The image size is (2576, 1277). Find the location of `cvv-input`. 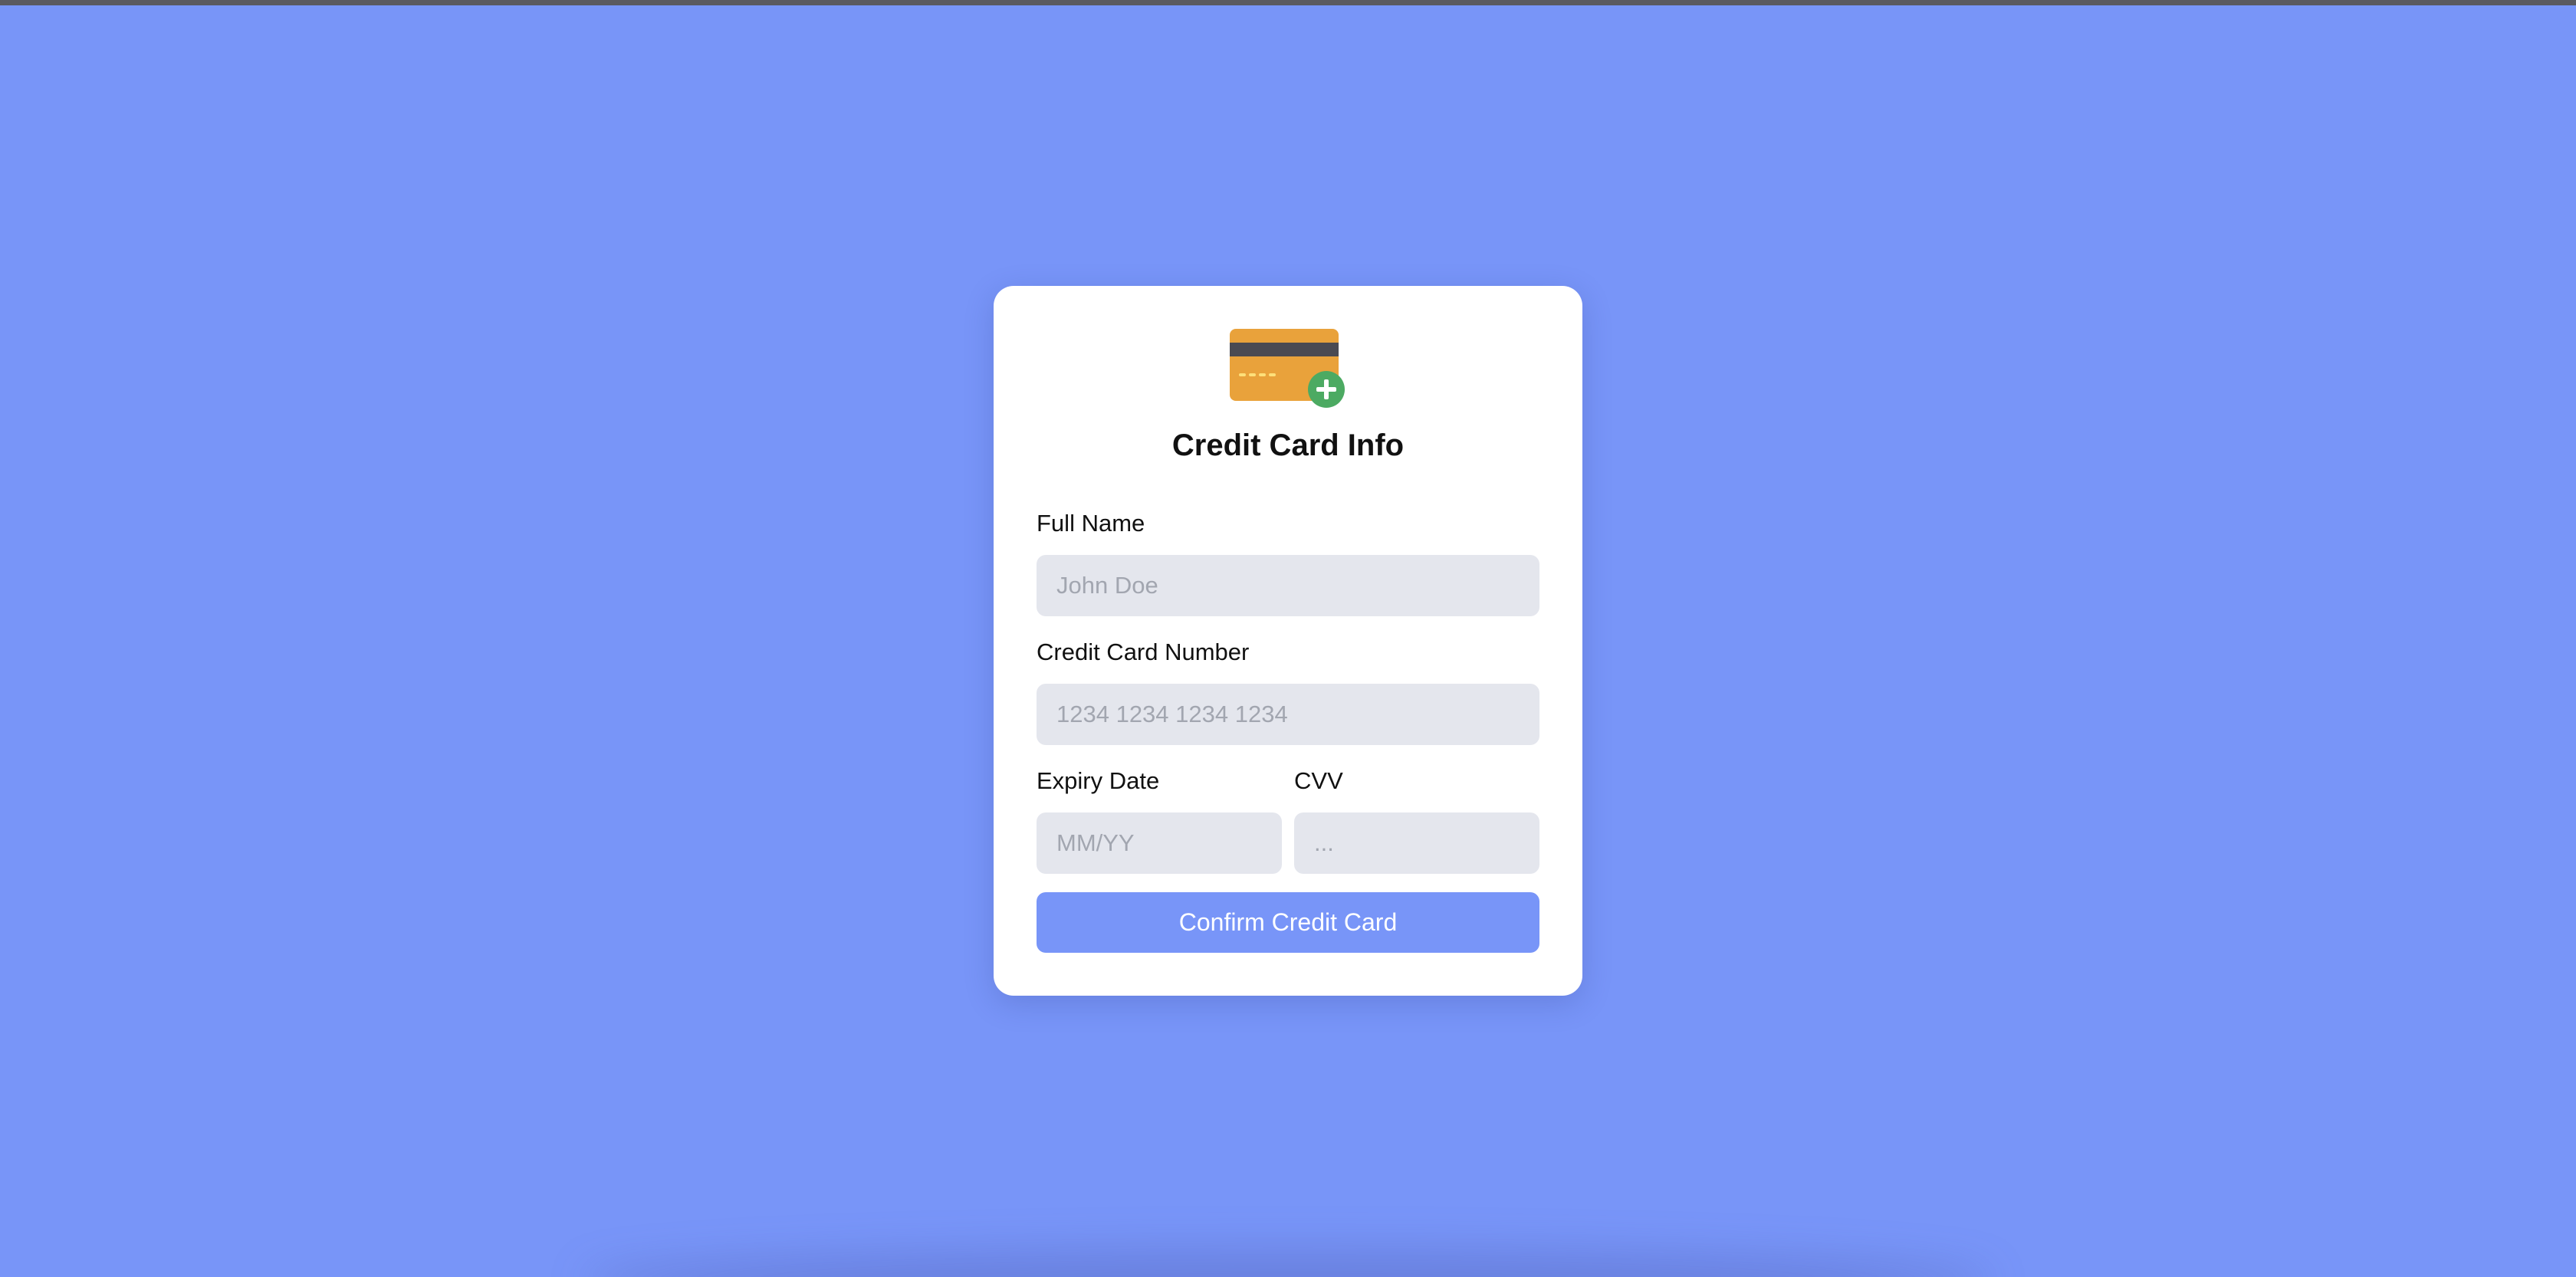

cvv-input is located at coordinates (1417, 843).